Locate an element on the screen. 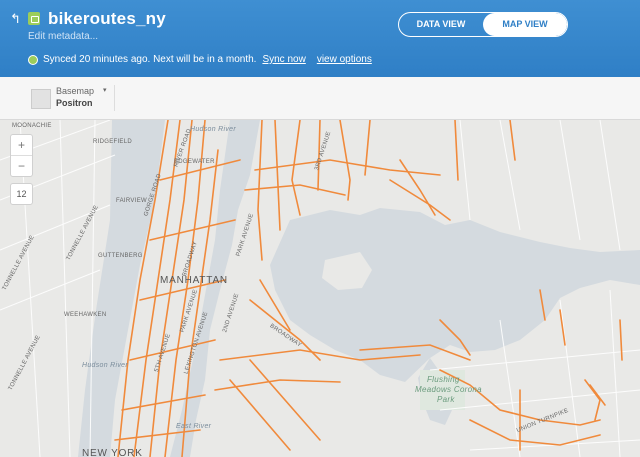  dataset-title: bikeroutes_ny is located at coordinates (107, 19).